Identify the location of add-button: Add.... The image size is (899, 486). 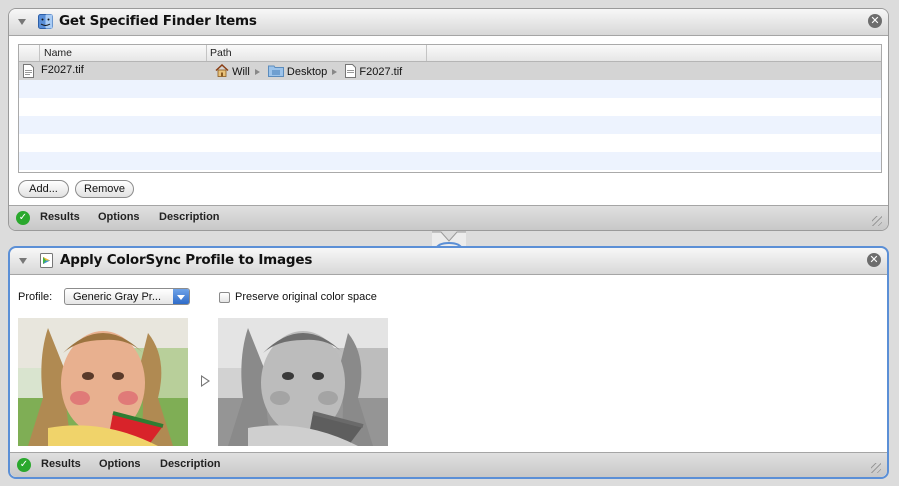
(43, 189).